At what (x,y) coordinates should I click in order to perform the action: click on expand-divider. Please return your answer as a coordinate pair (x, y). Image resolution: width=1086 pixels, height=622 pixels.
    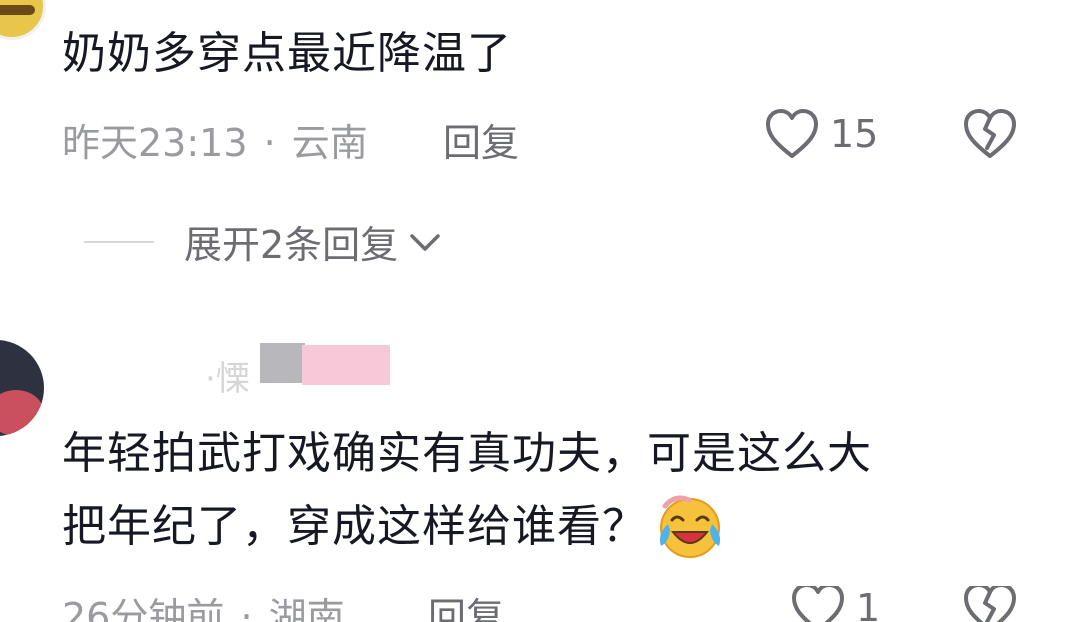
    Looking at the image, I should click on (119, 241).